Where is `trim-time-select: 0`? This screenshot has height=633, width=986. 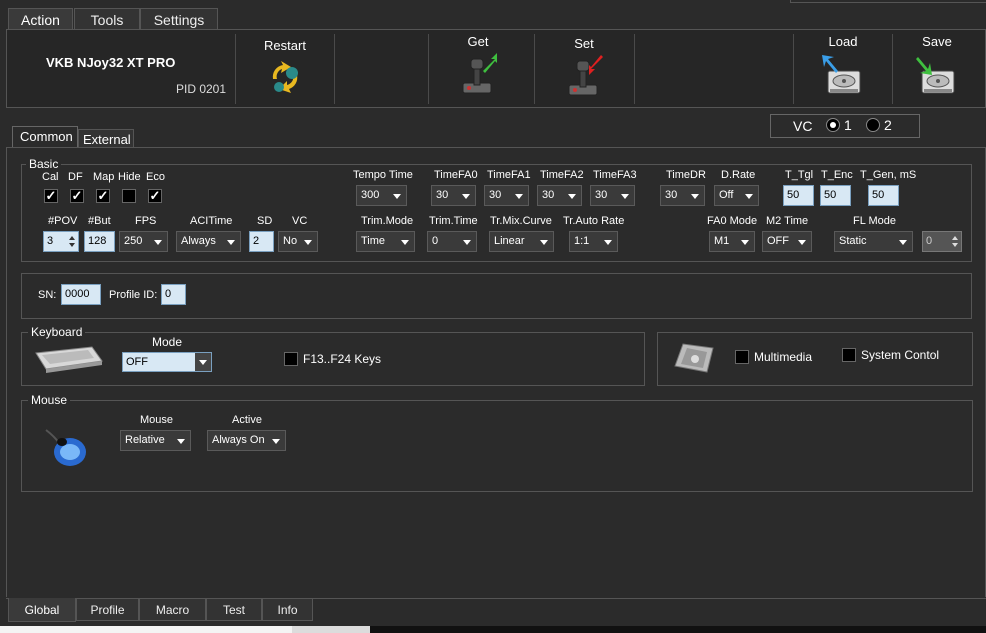
trim-time-select: 0 is located at coordinates (452, 241).